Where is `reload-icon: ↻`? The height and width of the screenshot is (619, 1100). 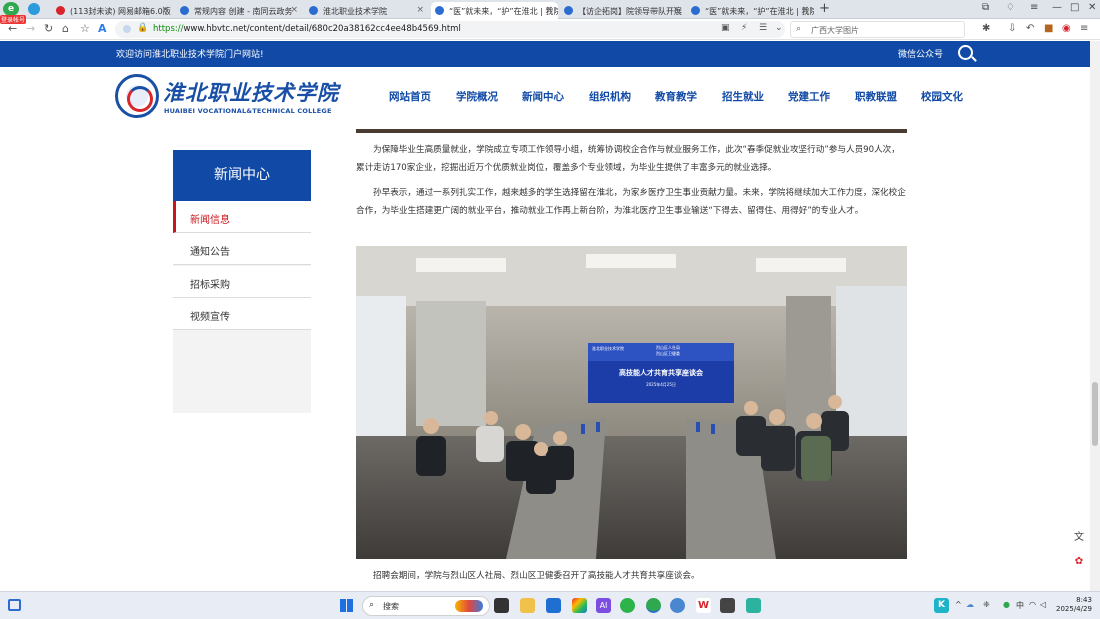
reload-icon: ↻ is located at coordinates (48, 28).